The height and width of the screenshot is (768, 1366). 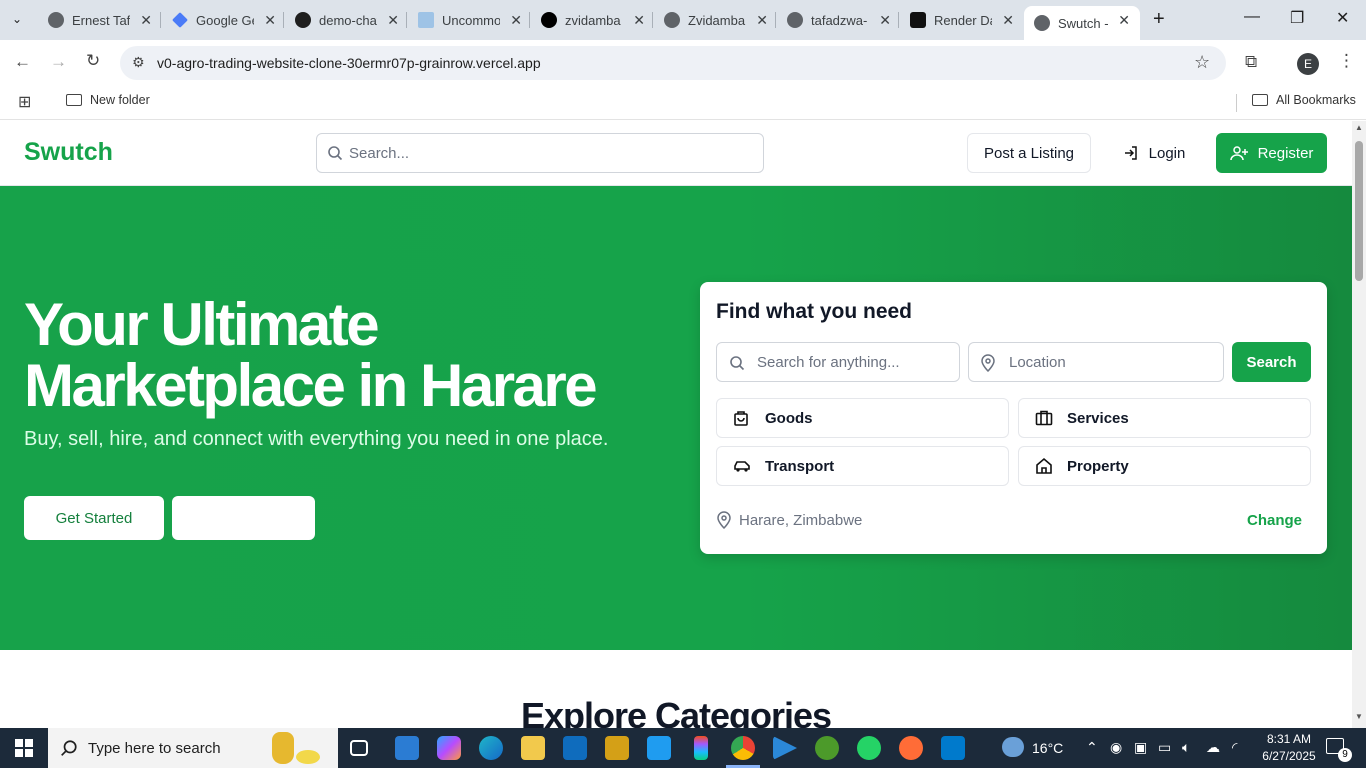 I want to click on pineapple-icon, so click(x=283, y=748).